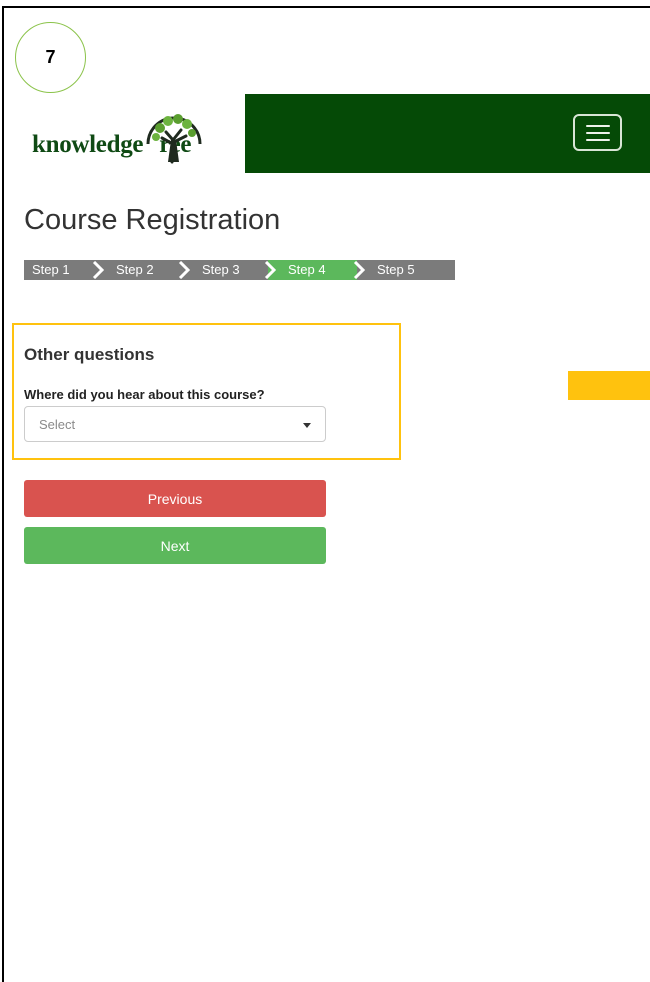  What do you see at coordinates (152, 220) in the screenshot?
I see `page-title: Course Registration` at bounding box center [152, 220].